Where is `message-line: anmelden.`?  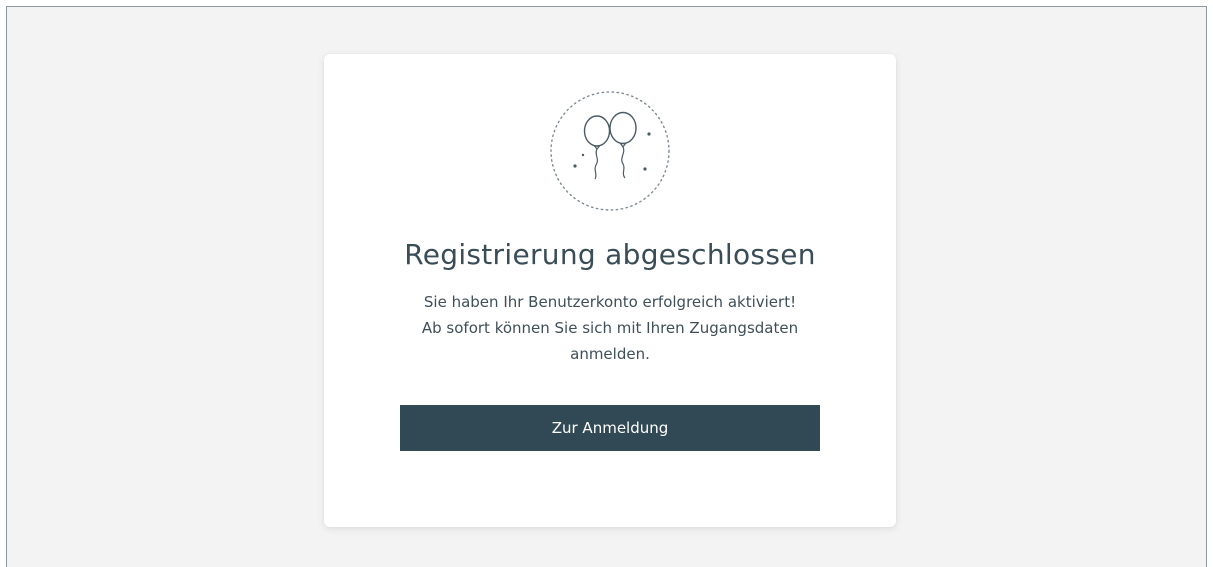 message-line: anmelden. is located at coordinates (610, 354).